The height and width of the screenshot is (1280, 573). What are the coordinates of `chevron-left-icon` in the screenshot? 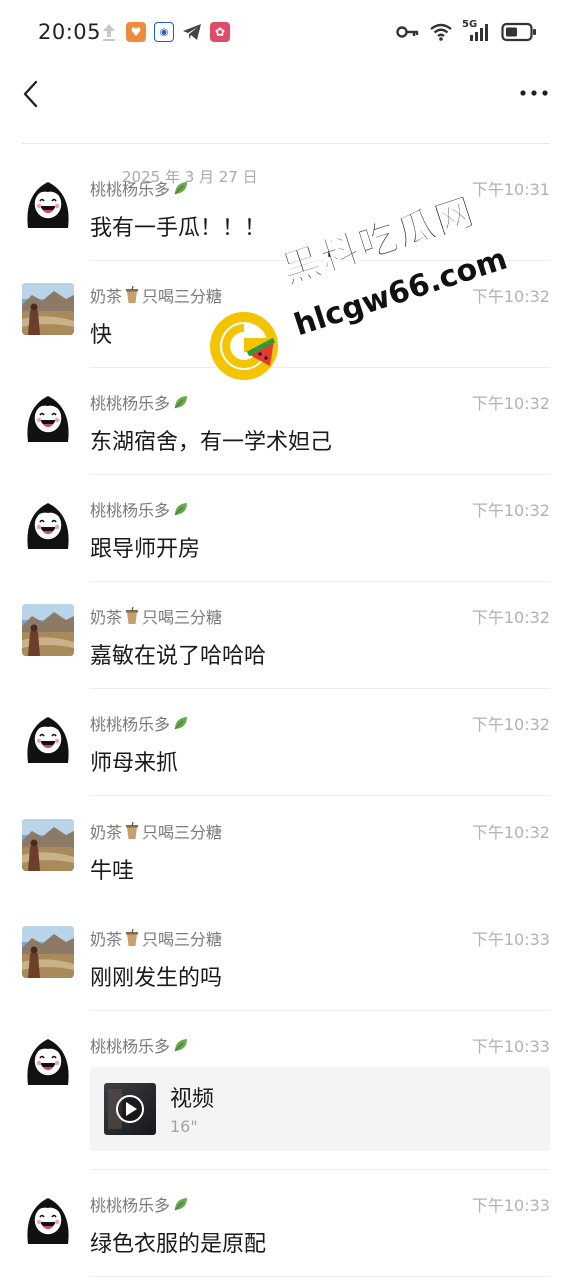 It's located at (30, 94).